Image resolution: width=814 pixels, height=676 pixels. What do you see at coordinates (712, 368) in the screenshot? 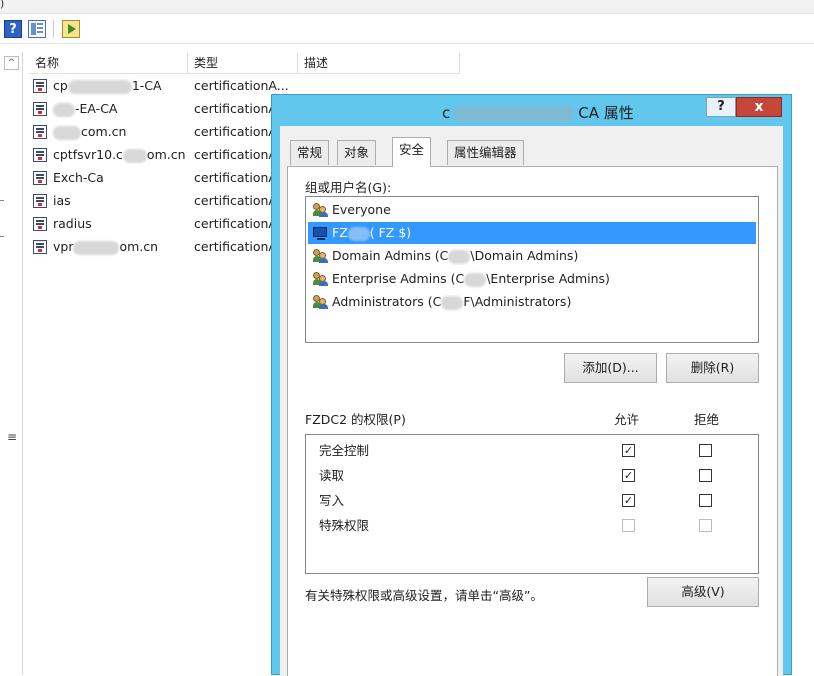
I see `remove-button: 删除(R)` at bounding box center [712, 368].